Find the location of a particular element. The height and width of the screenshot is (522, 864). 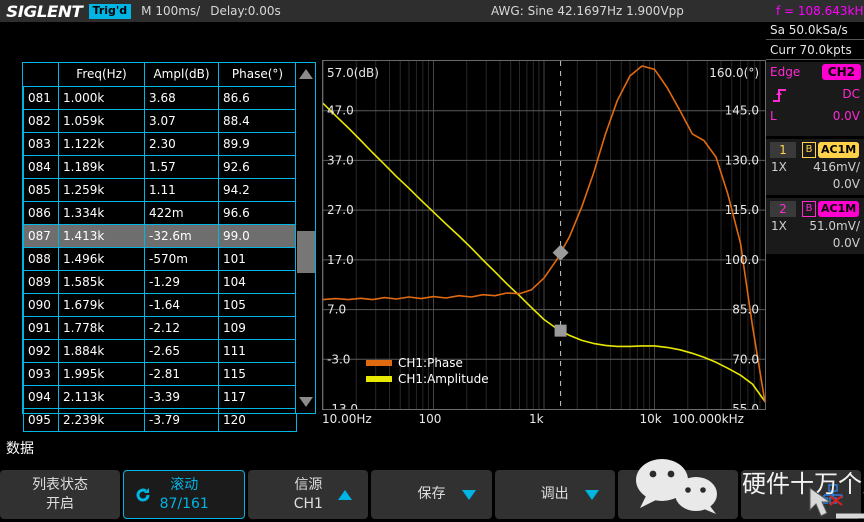

cell-2: 1.57 is located at coordinates (181, 166).